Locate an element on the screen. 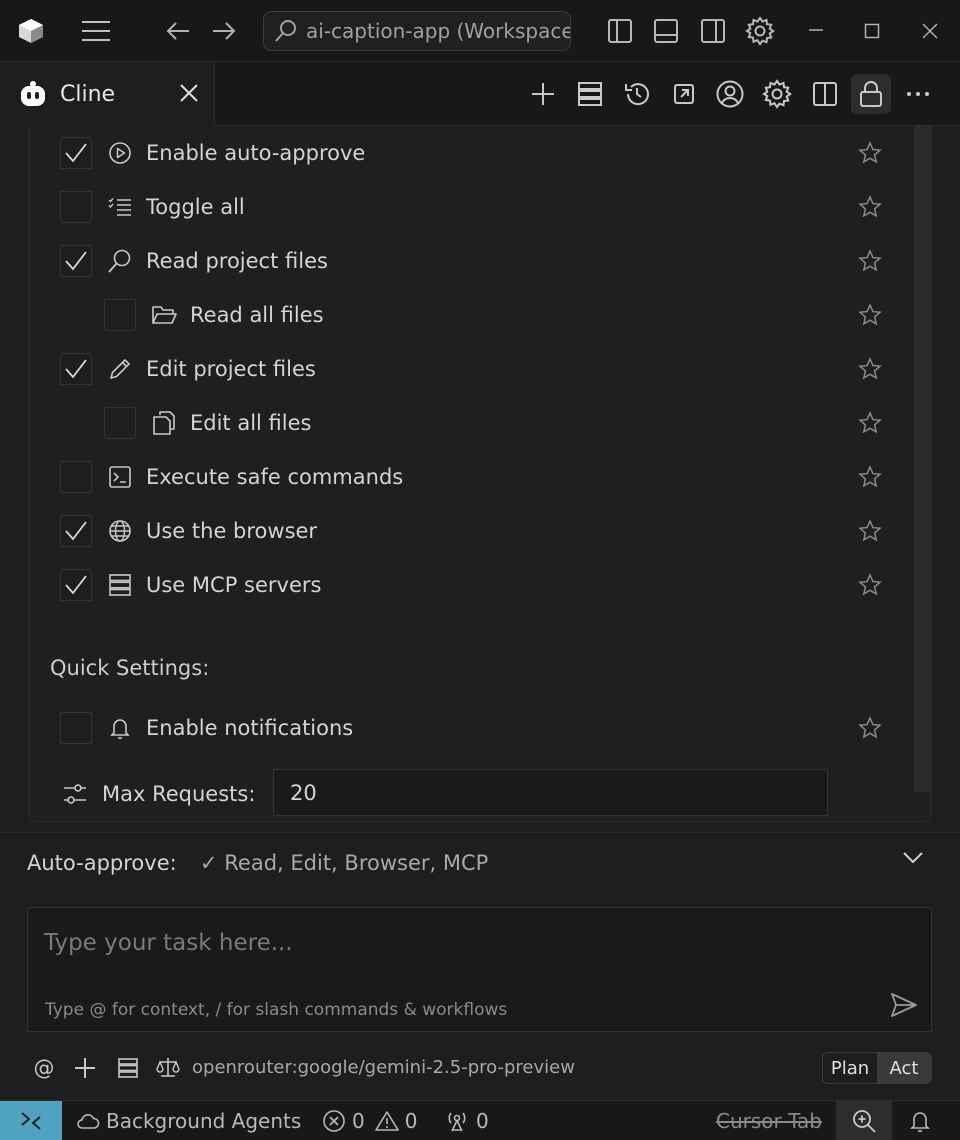 Image resolution: width=960 pixels, height=1140 pixels. model-selector: openrouter:google/gemini-2.5-pro-preview is located at coordinates (383, 1067).